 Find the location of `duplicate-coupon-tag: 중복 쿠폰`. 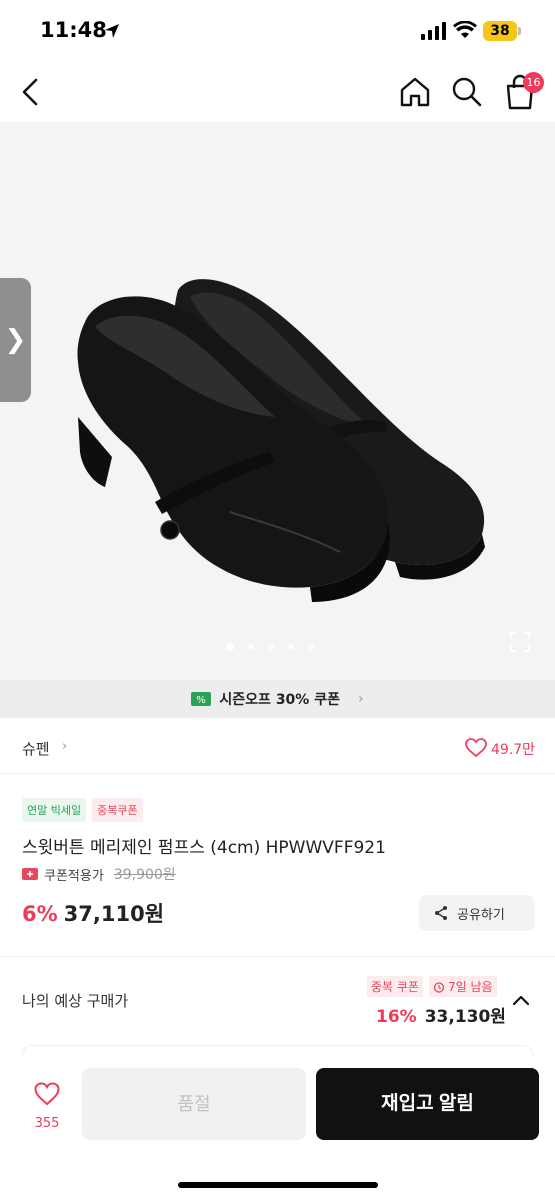

duplicate-coupon-tag: 중복 쿠폰 is located at coordinates (395, 986).